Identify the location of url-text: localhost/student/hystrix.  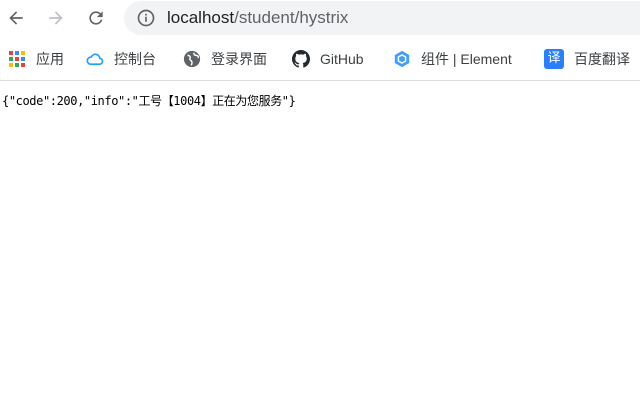
(257, 18).